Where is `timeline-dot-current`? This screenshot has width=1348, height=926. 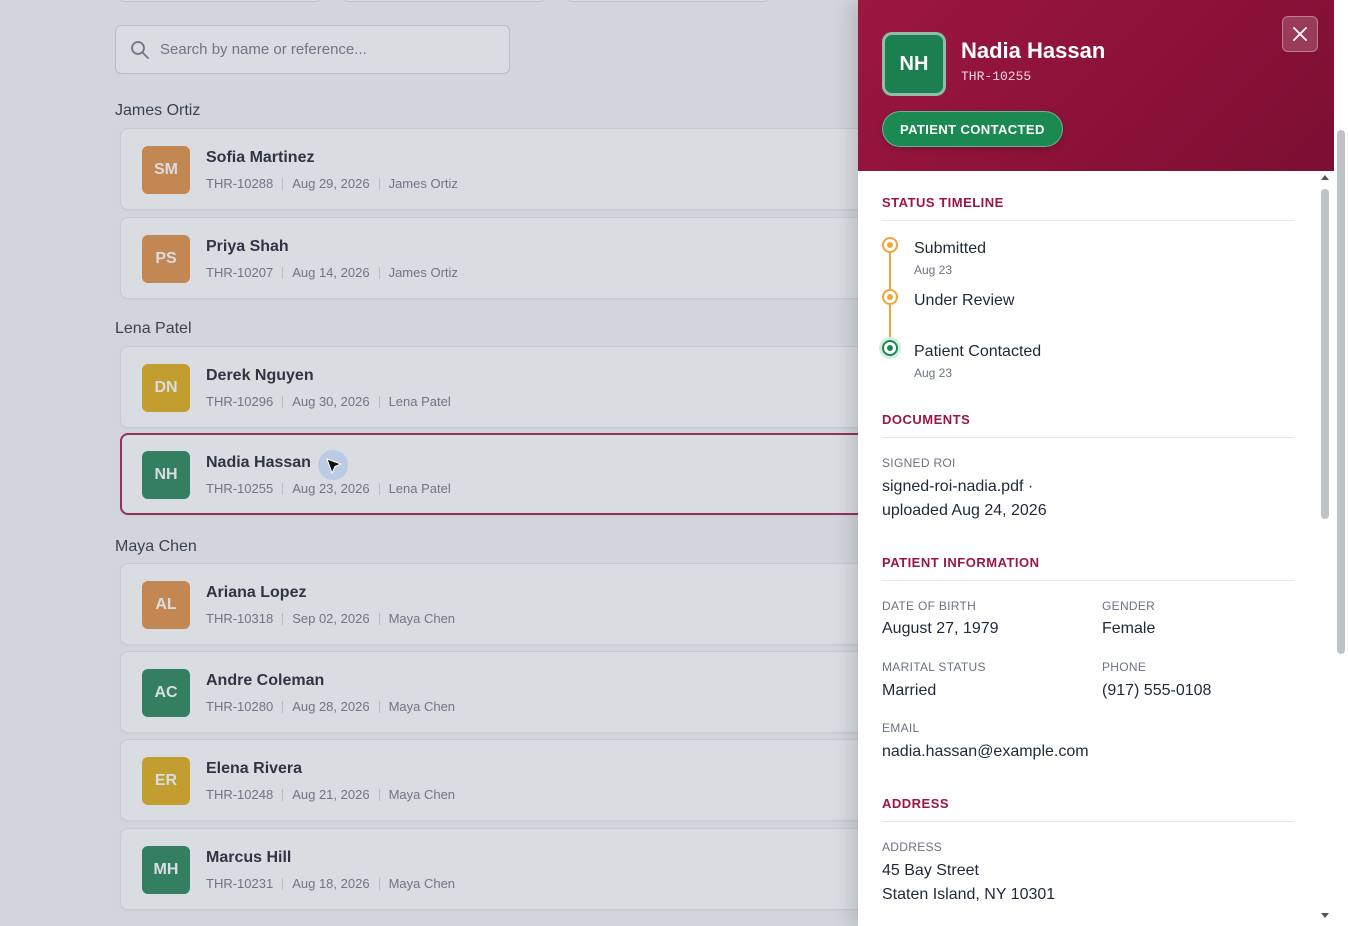
timeline-dot-current is located at coordinates (890, 348).